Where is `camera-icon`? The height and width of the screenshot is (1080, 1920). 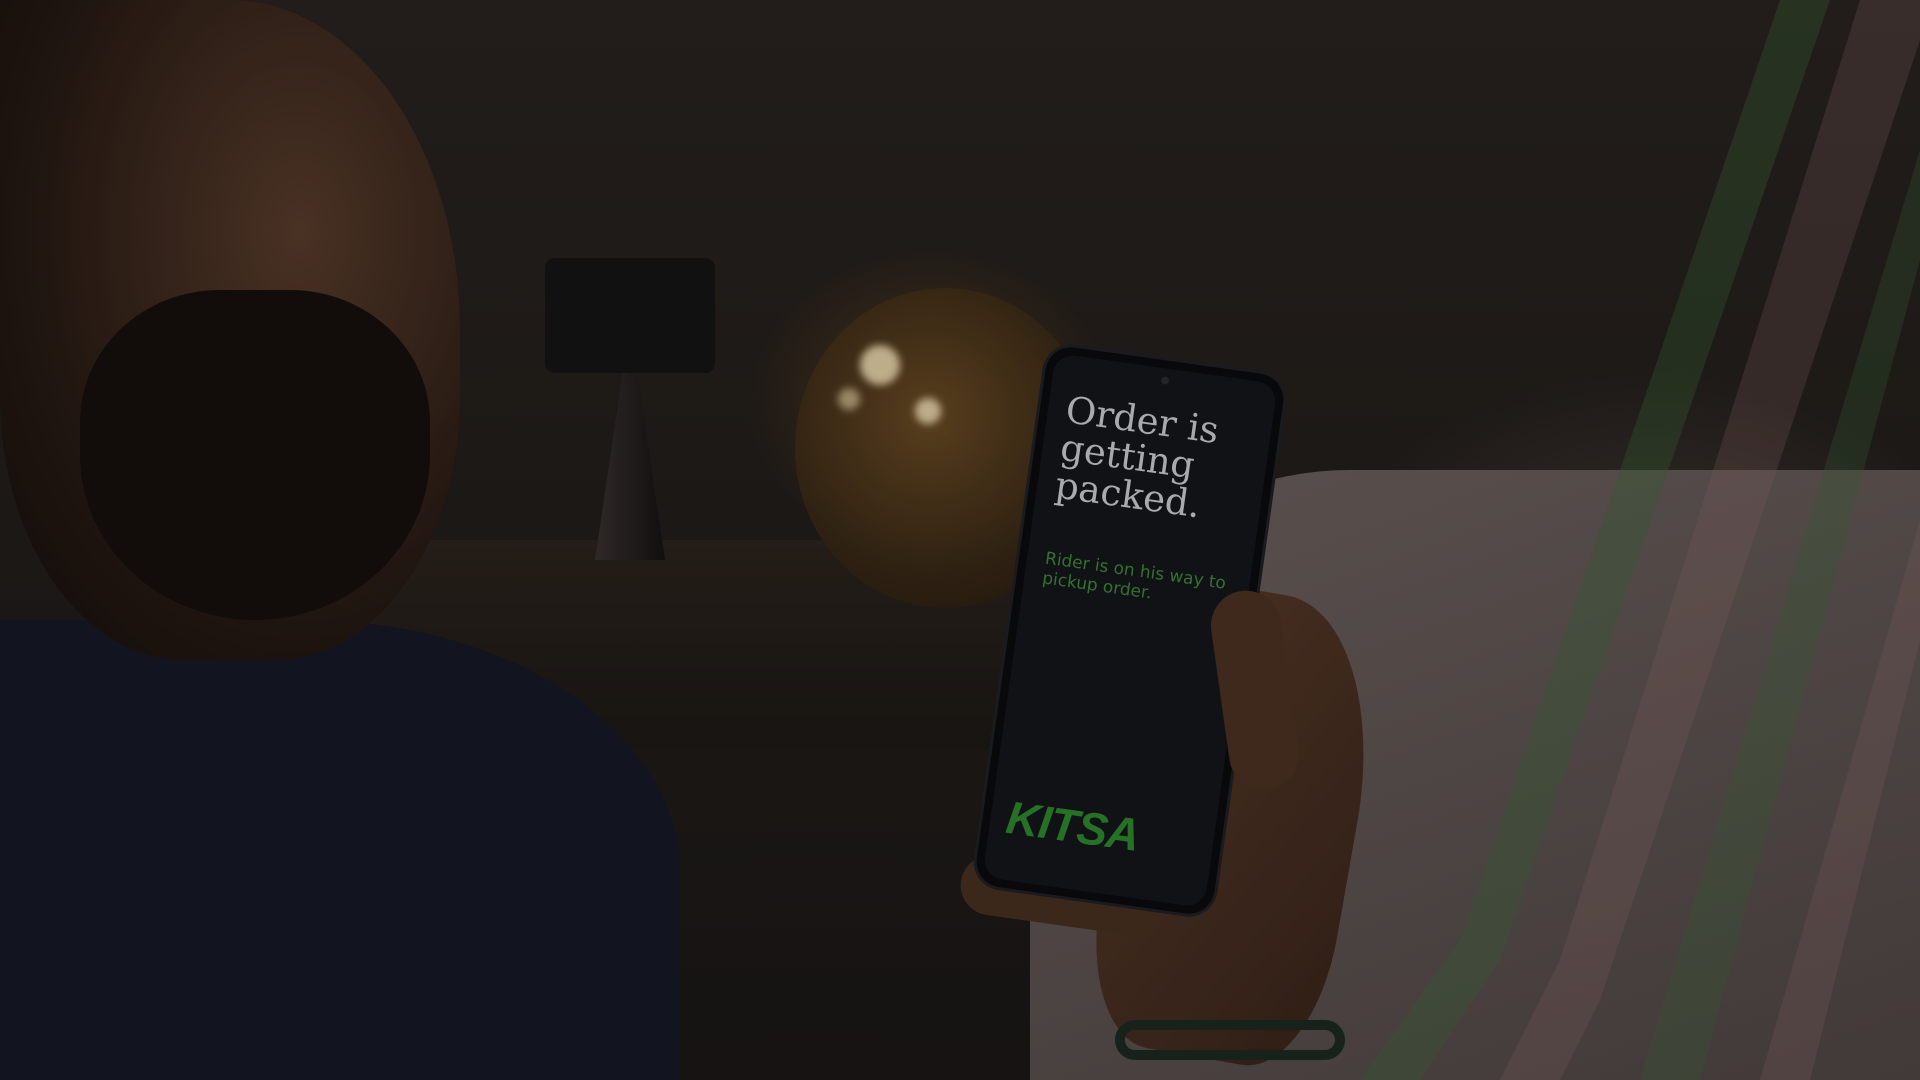 camera-icon is located at coordinates (1165, 380).